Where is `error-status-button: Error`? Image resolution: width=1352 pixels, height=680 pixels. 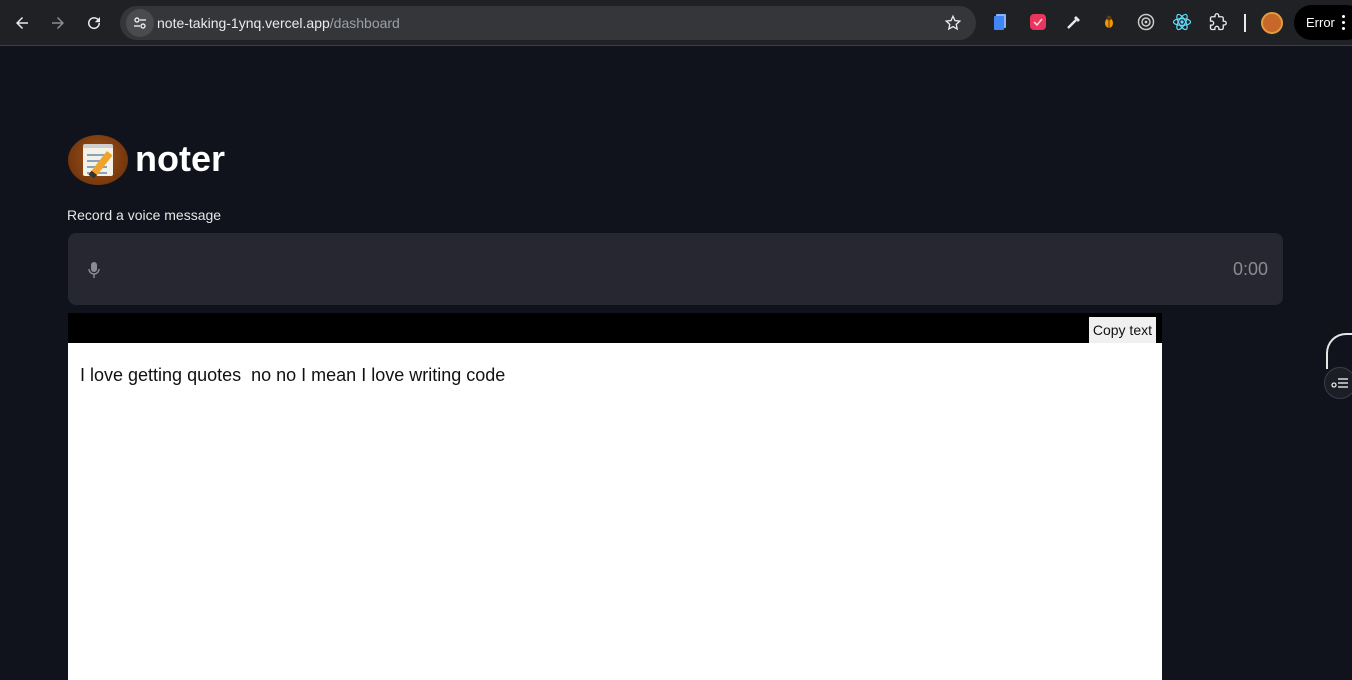
error-status-button: Error is located at coordinates (1323, 22).